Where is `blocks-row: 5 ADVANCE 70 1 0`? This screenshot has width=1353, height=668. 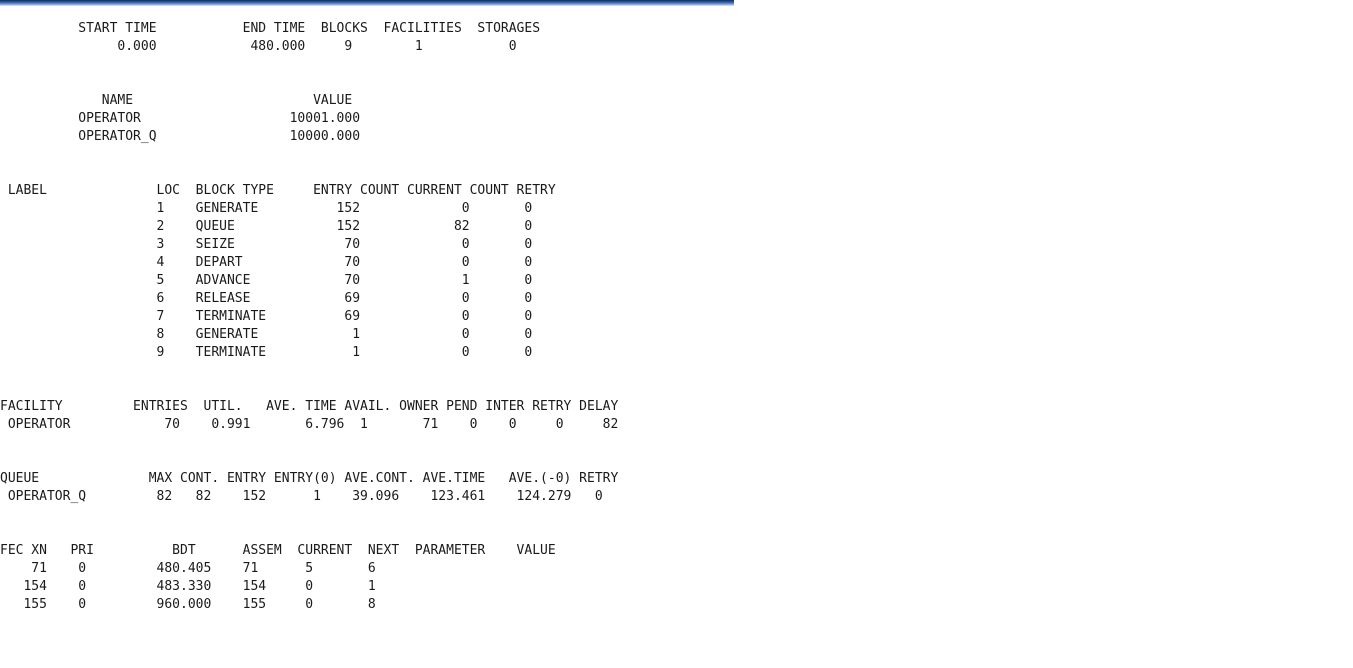
blocks-row: 5 ADVANCE 70 1 0 is located at coordinates (266, 280).